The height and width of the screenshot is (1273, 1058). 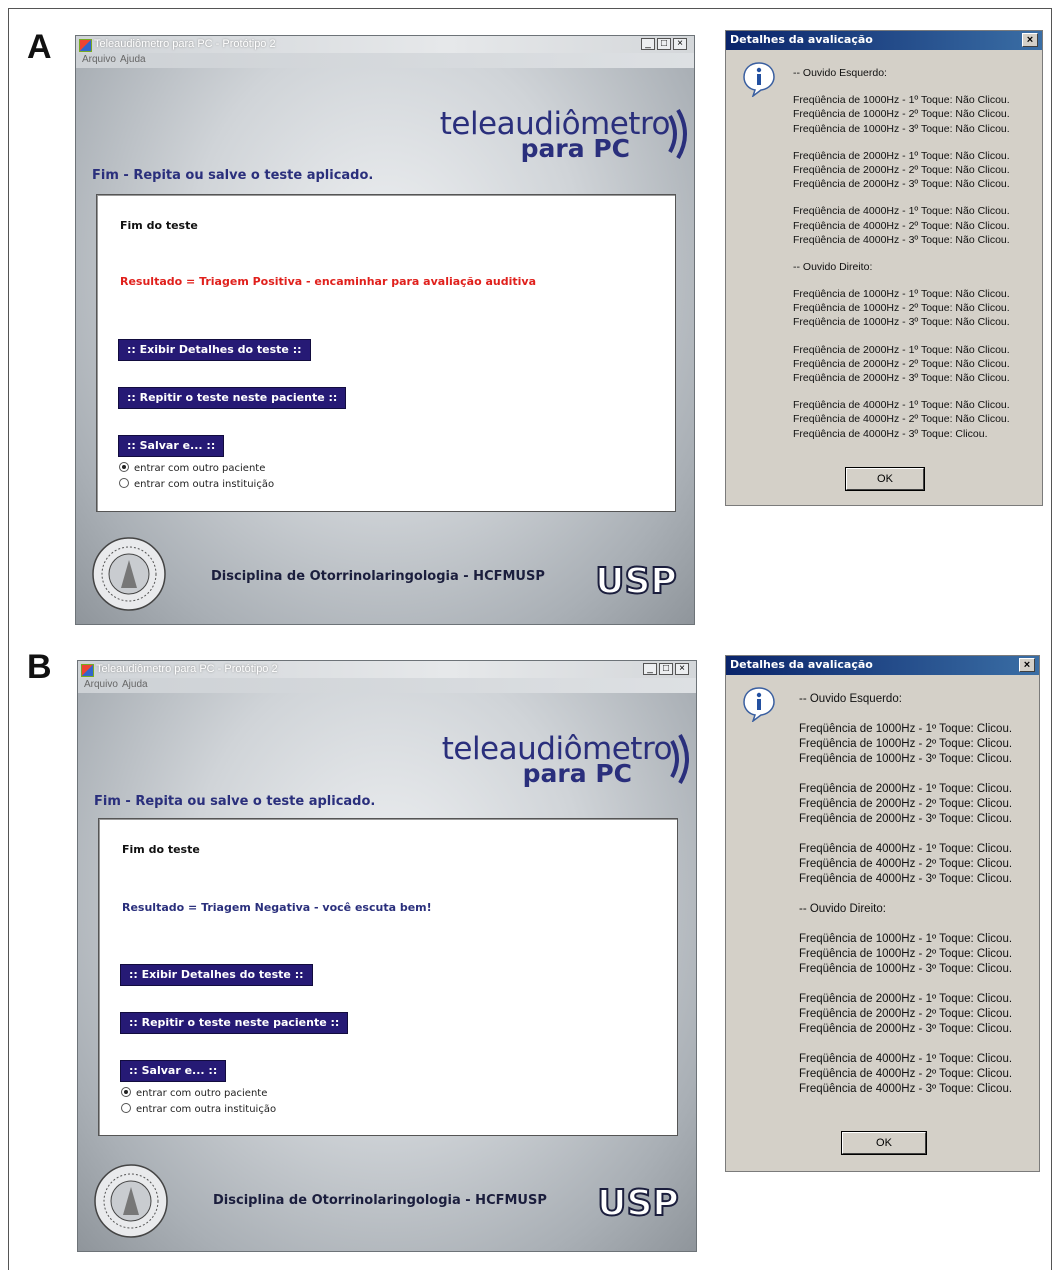 I want to click on detail-line: Freqüência de 2000Hz - 1º Toque: Clicou., so click(x=906, y=999).